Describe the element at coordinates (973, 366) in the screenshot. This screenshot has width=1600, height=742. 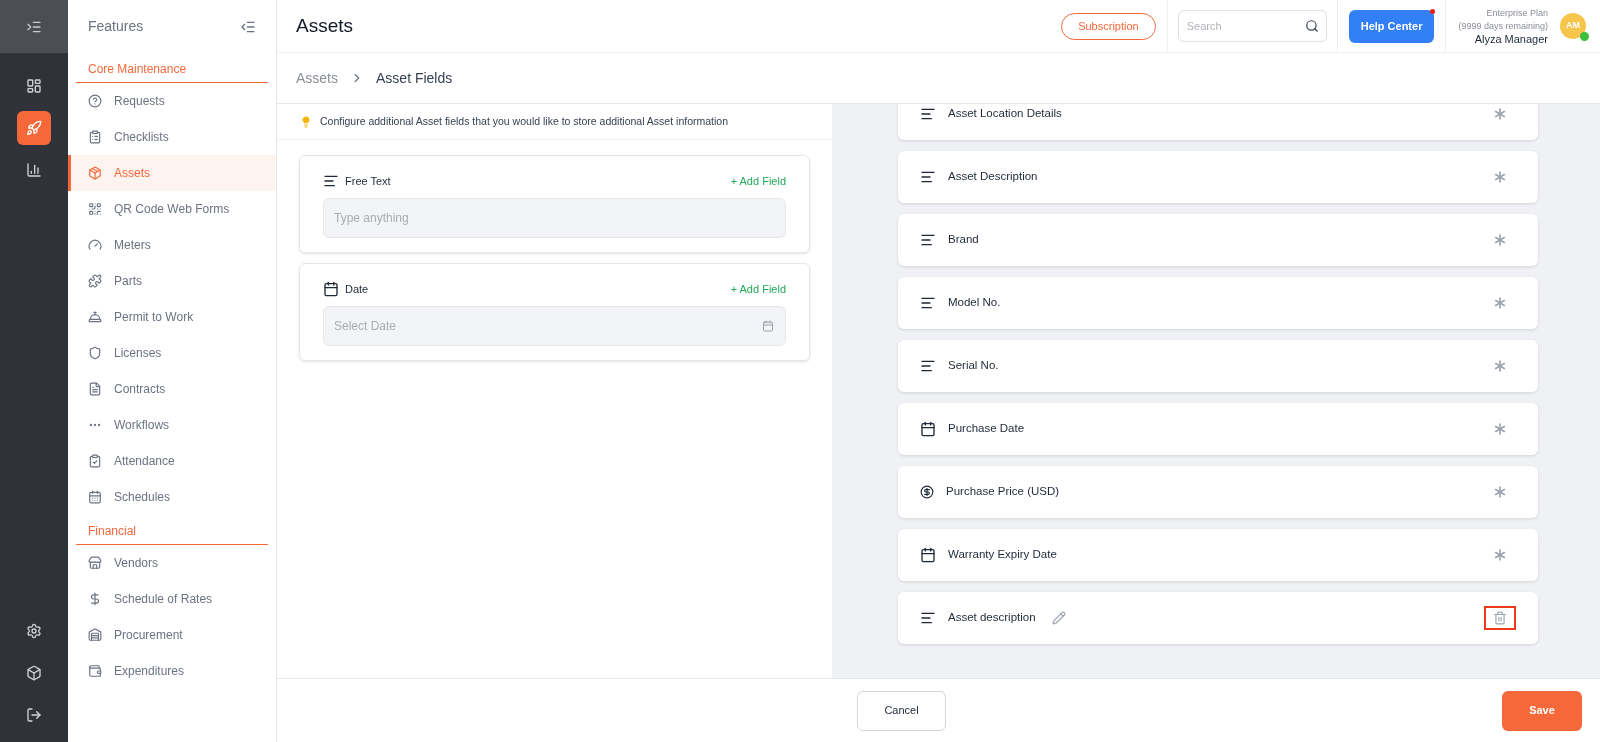
I see `field-name: Serial No.` at that location.